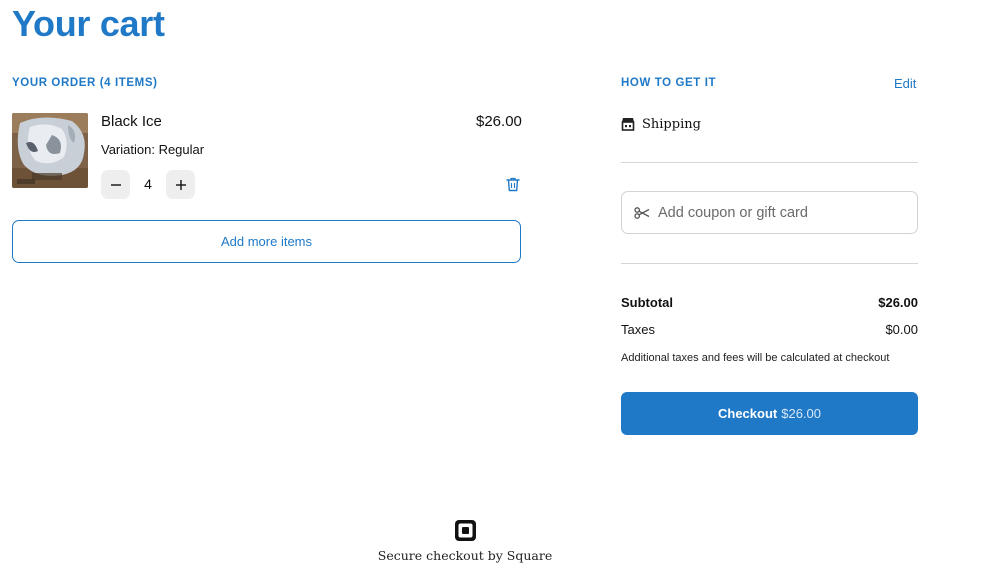 This screenshot has width=999, height=575. What do you see at coordinates (131, 121) in the screenshot?
I see `item-name: Black Ice` at bounding box center [131, 121].